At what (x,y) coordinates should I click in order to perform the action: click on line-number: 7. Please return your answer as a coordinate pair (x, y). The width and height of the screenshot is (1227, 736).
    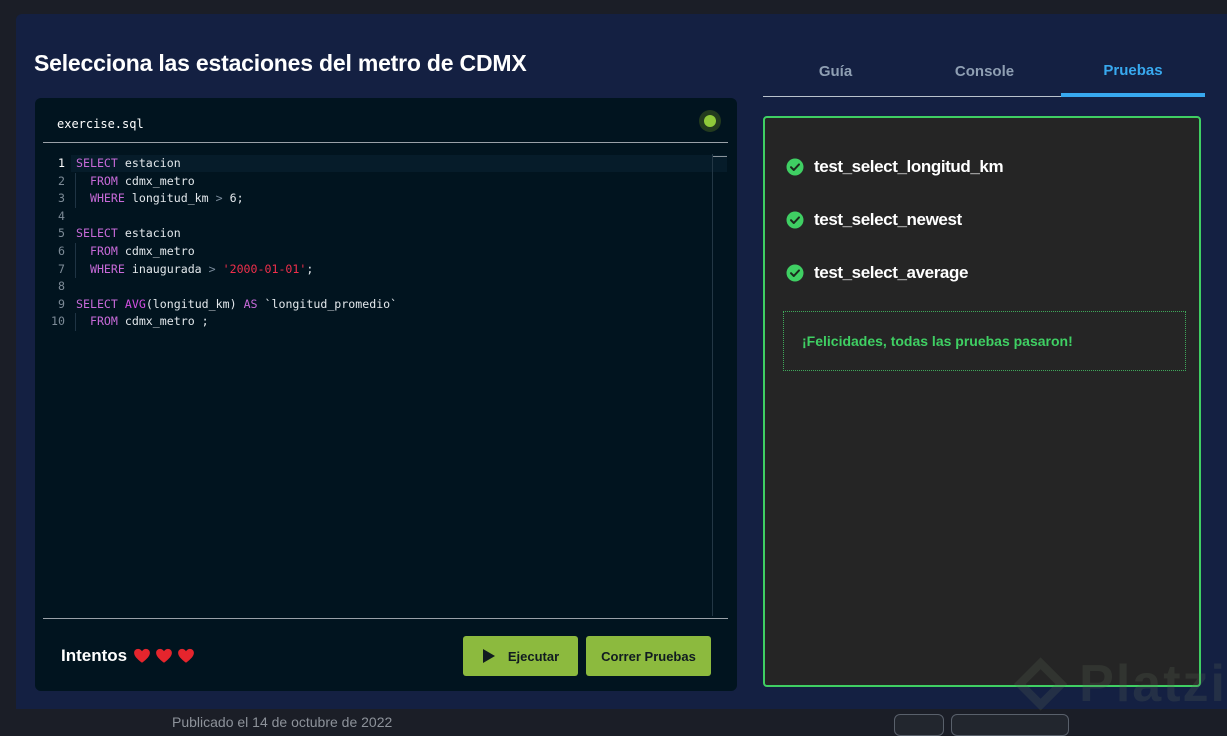
    Looking at the image, I should click on (61, 268).